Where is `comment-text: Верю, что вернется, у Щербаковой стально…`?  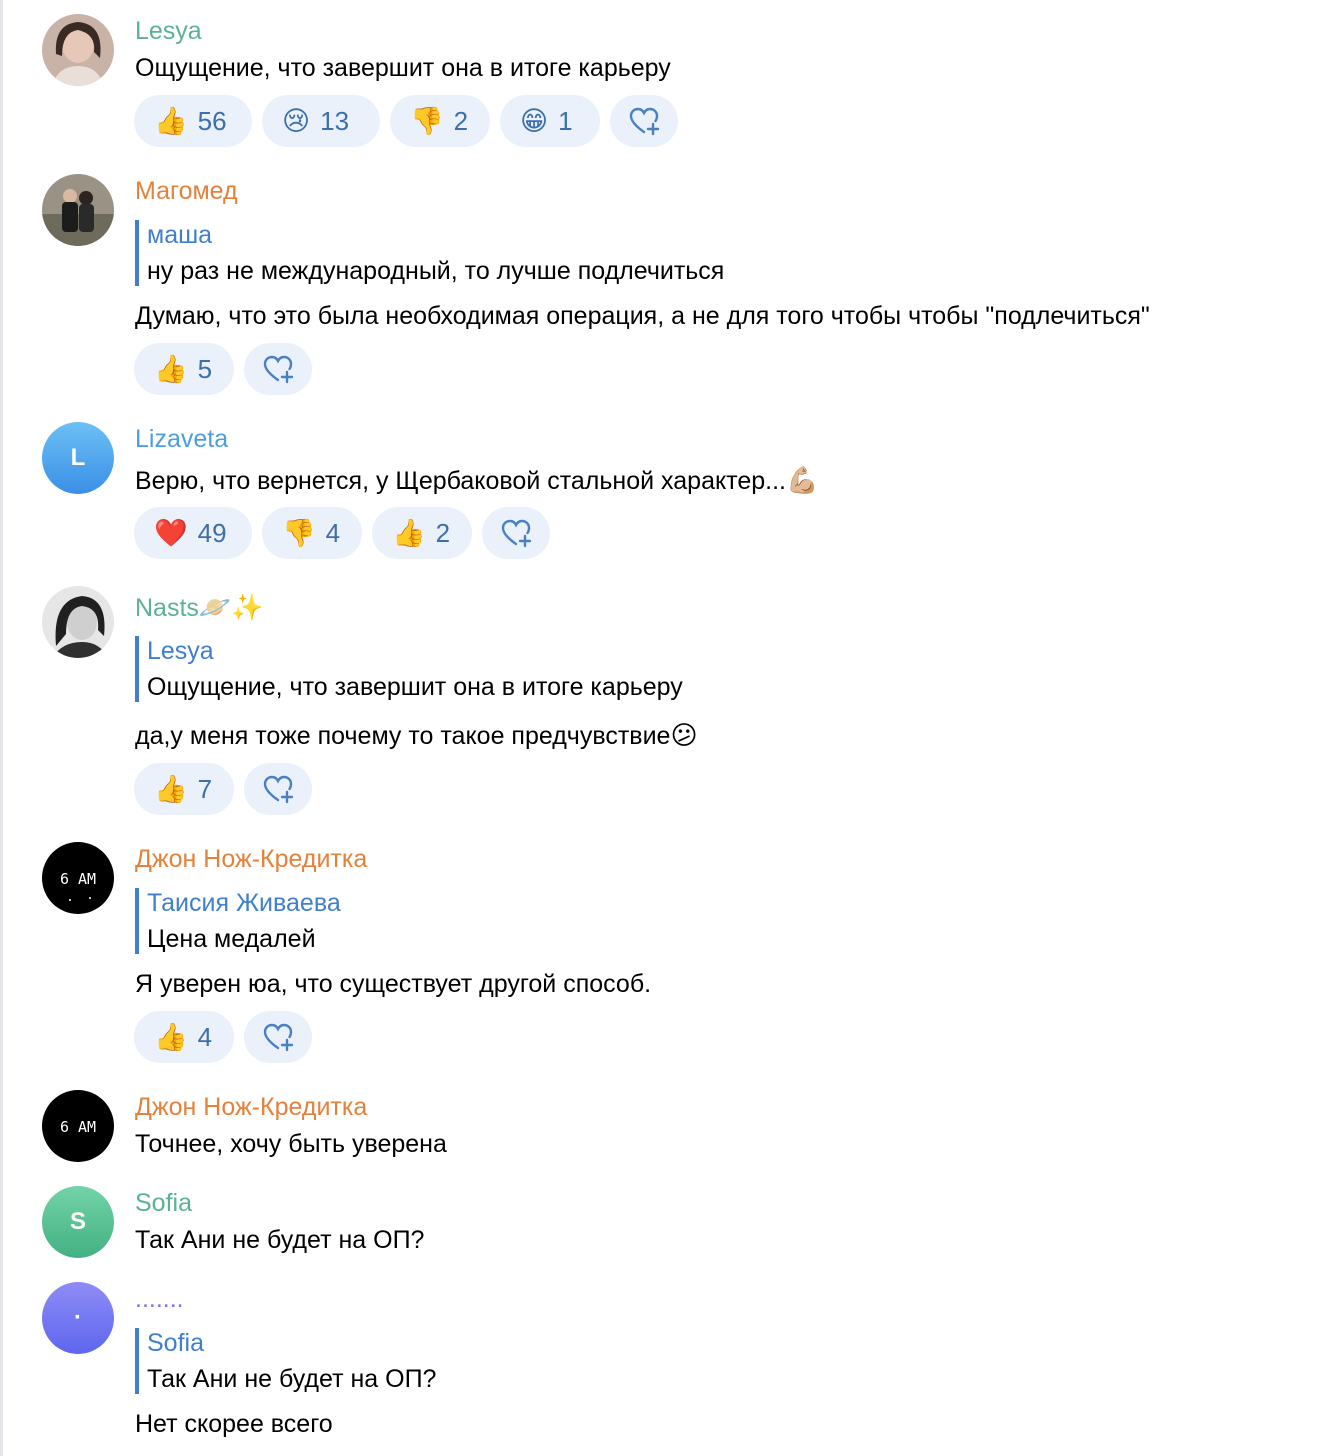
comment-text: Верю, что вернется, у Щербаковой стально… is located at coordinates (477, 480).